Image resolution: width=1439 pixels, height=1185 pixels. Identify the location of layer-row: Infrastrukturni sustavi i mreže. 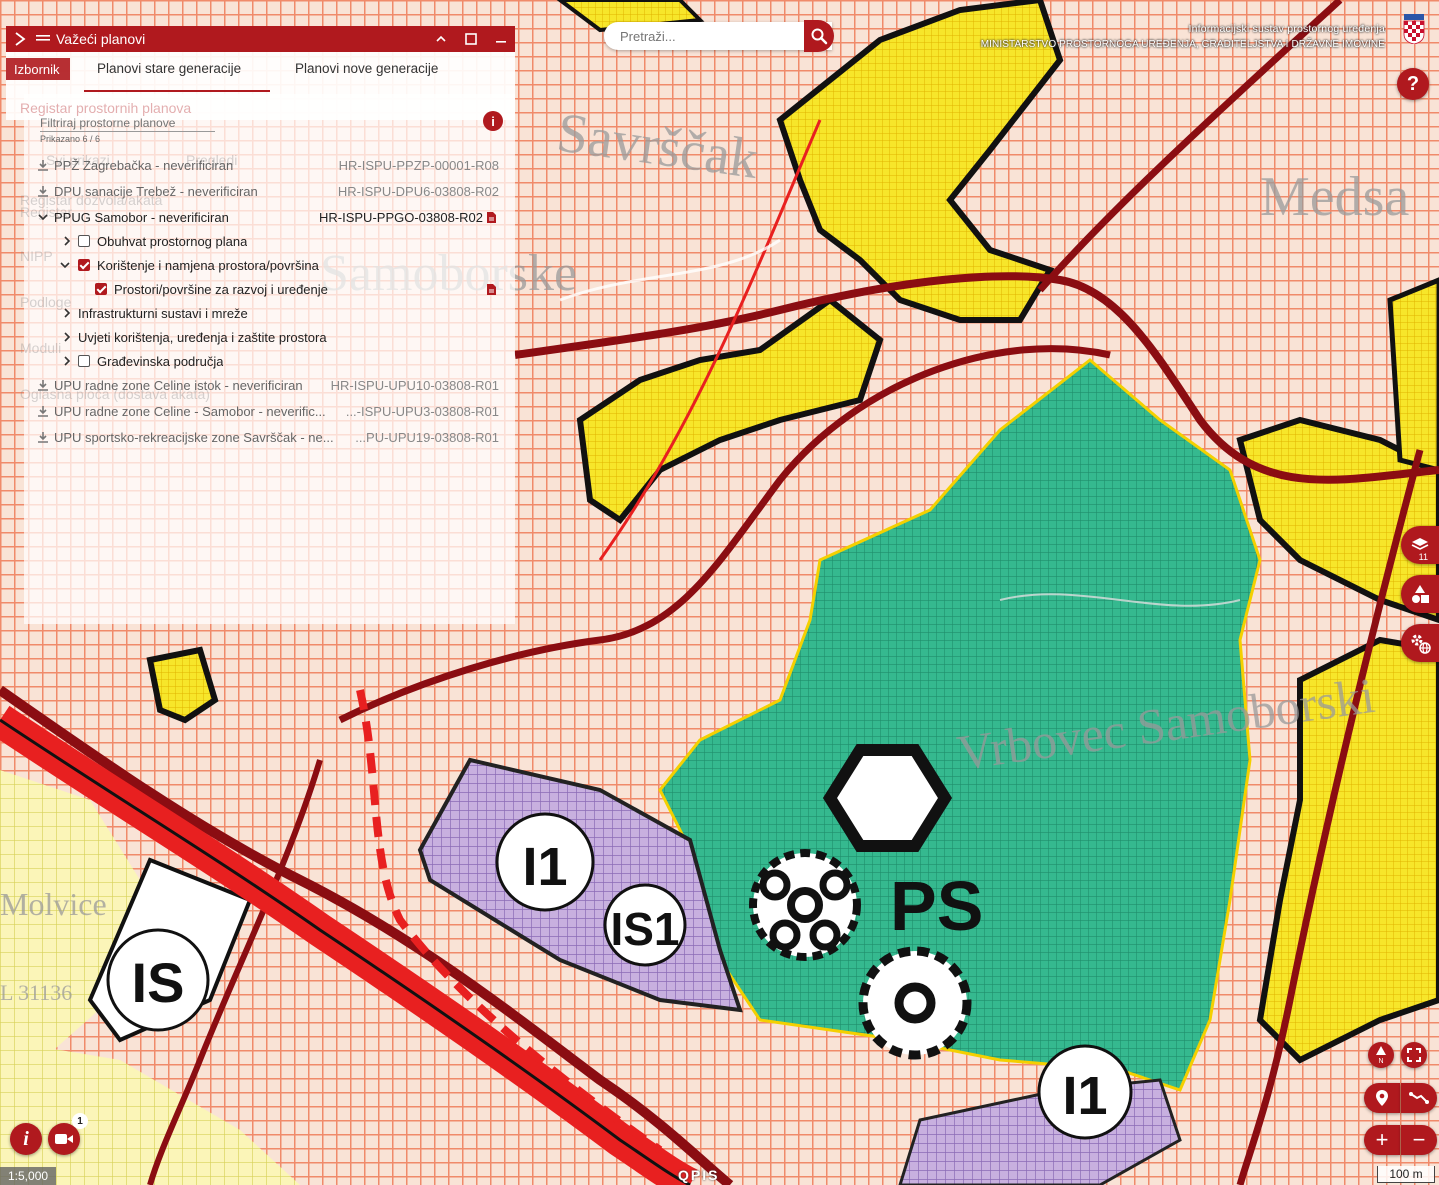
(260, 313).